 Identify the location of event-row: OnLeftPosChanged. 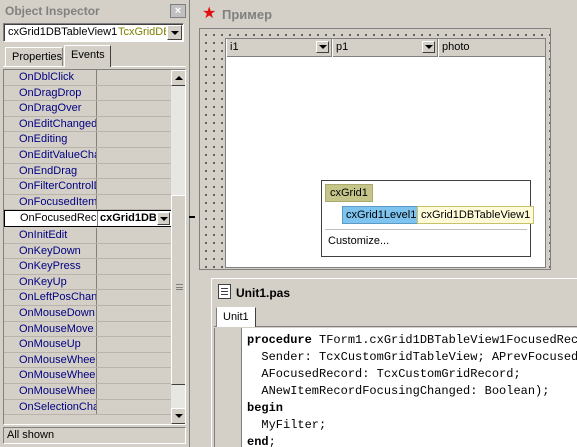
(87, 298).